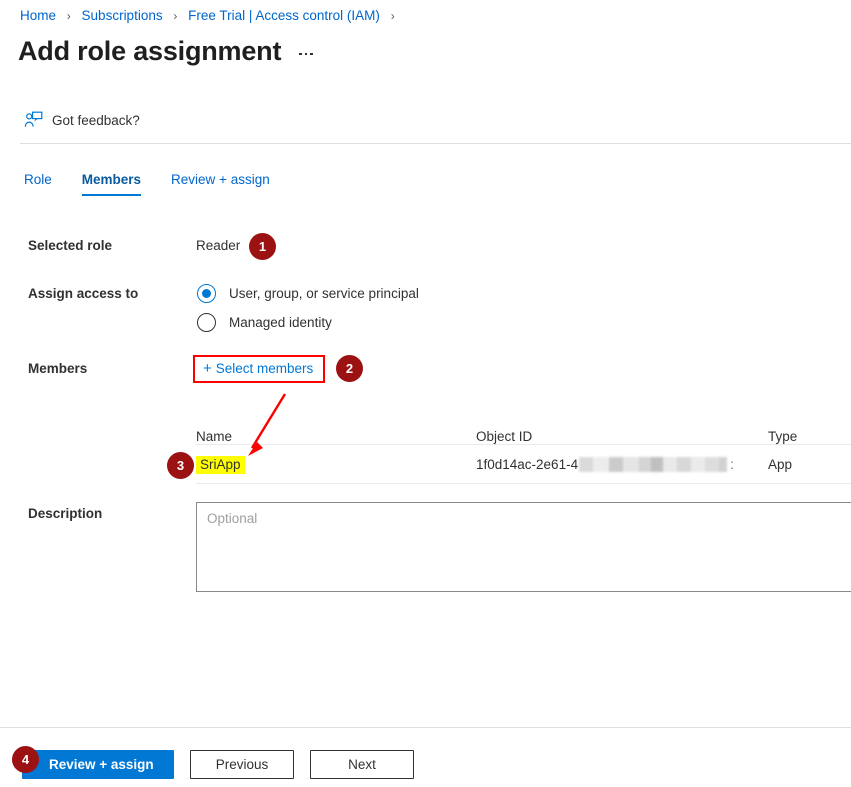 The height and width of the screenshot is (787, 851). Describe the element at coordinates (119, 183) in the screenshot. I see `tab-members: Members` at that location.